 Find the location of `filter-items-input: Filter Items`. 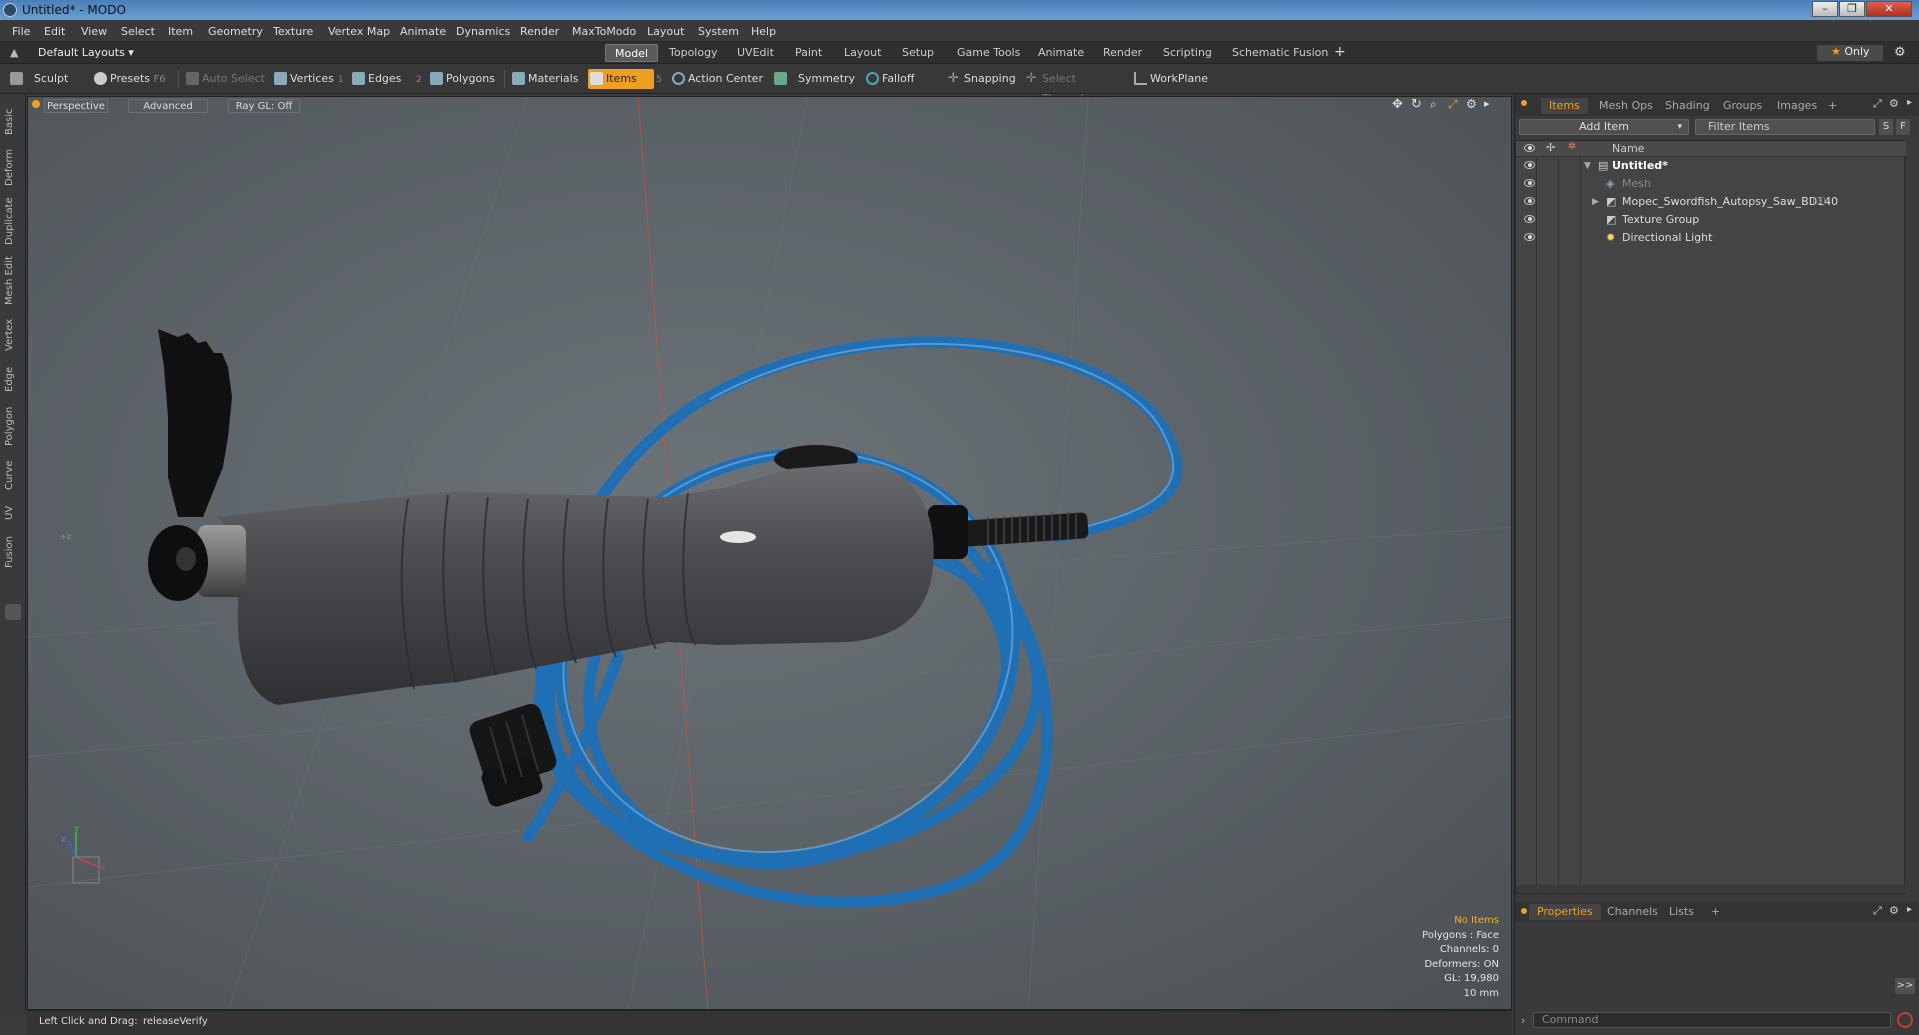

filter-items-input: Filter Items is located at coordinates (1785, 127).